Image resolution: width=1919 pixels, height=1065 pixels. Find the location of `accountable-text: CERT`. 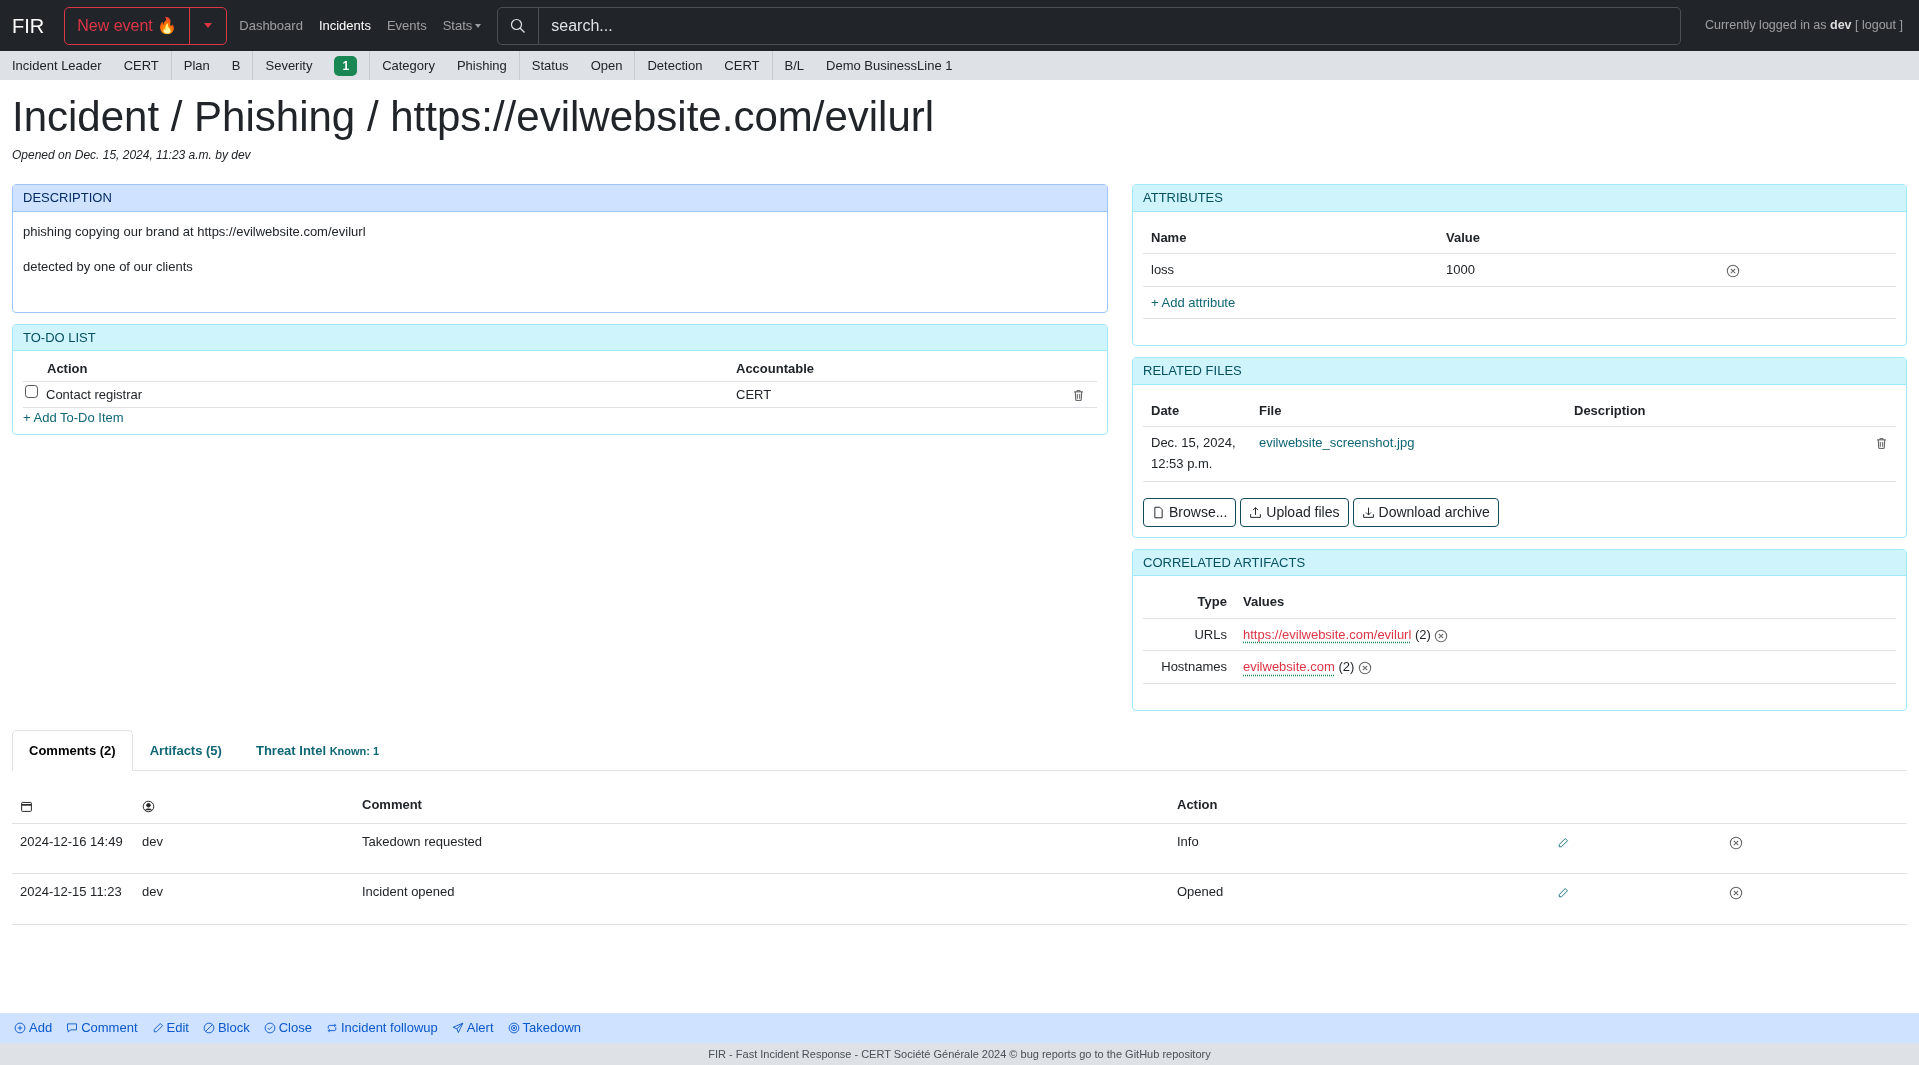

accountable-text: CERT is located at coordinates (754, 394).